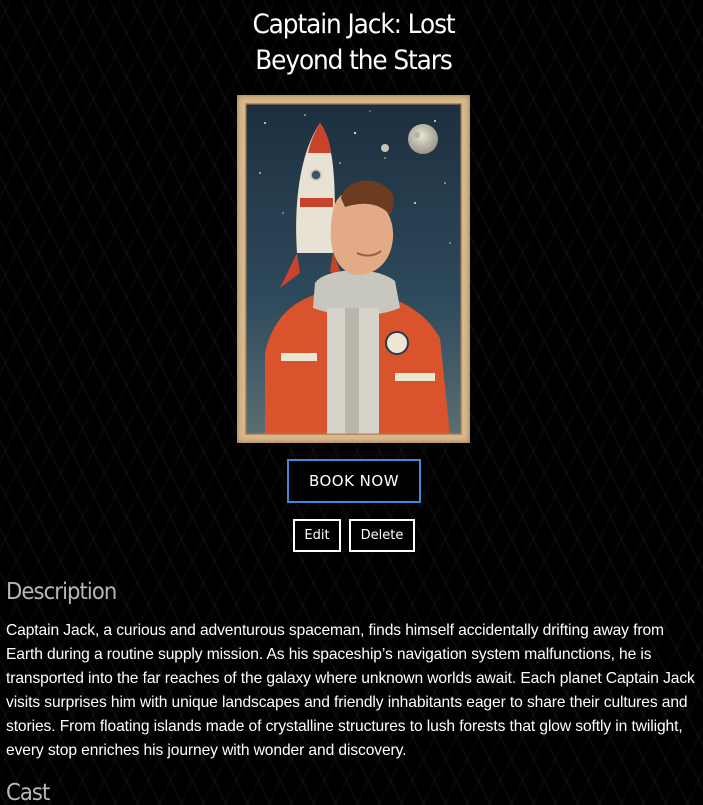 Image resolution: width=703 pixels, height=805 pixels. I want to click on book-now-button: BOOK NOW, so click(354, 481).